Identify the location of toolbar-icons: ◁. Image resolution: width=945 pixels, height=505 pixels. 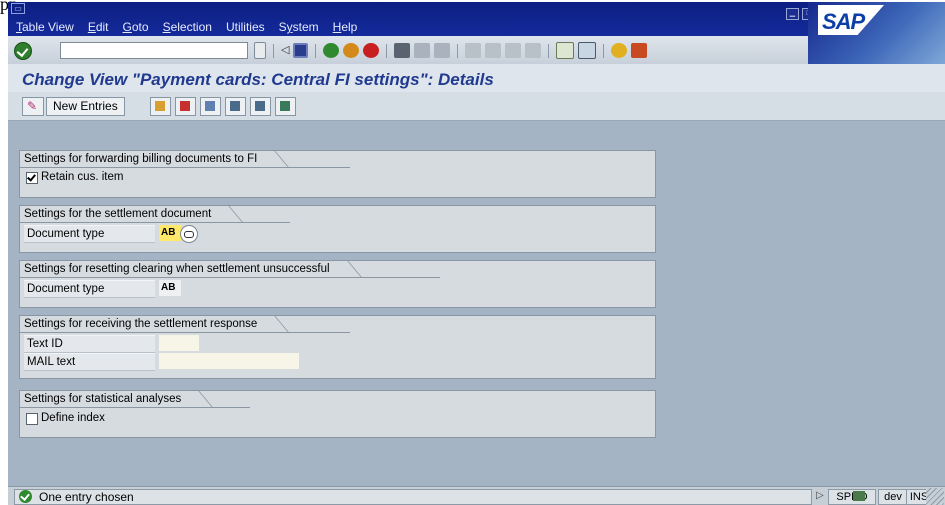
(450, 50).